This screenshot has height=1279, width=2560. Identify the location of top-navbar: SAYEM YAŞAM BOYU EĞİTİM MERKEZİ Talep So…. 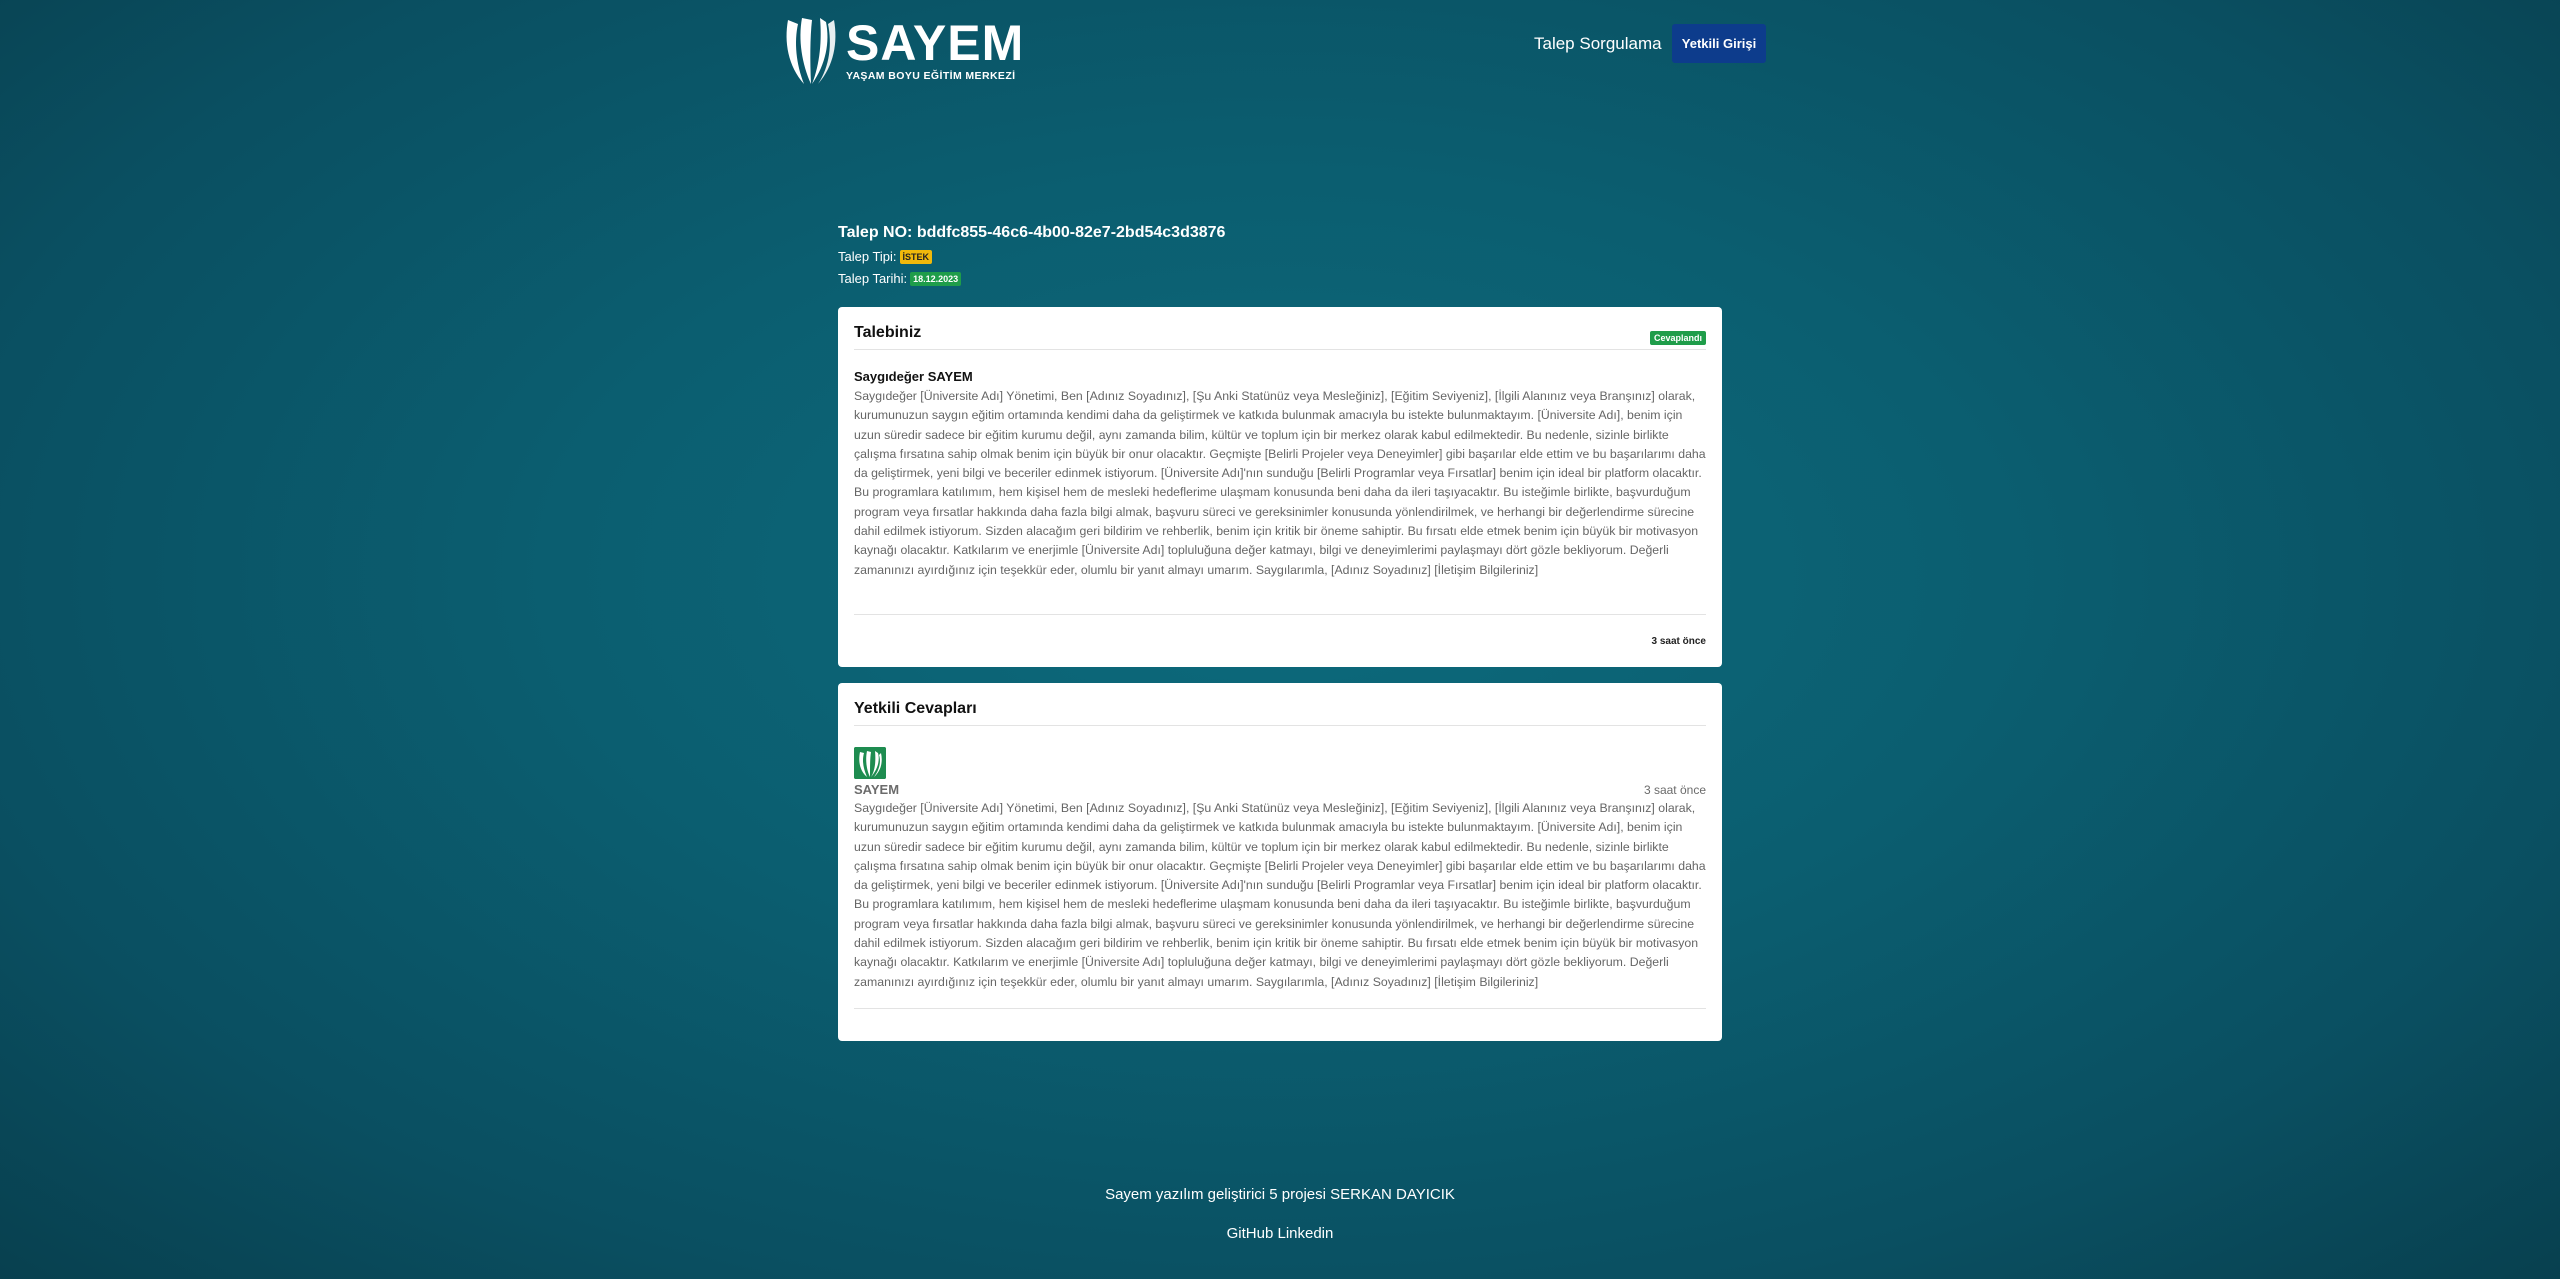
(1280, 50).